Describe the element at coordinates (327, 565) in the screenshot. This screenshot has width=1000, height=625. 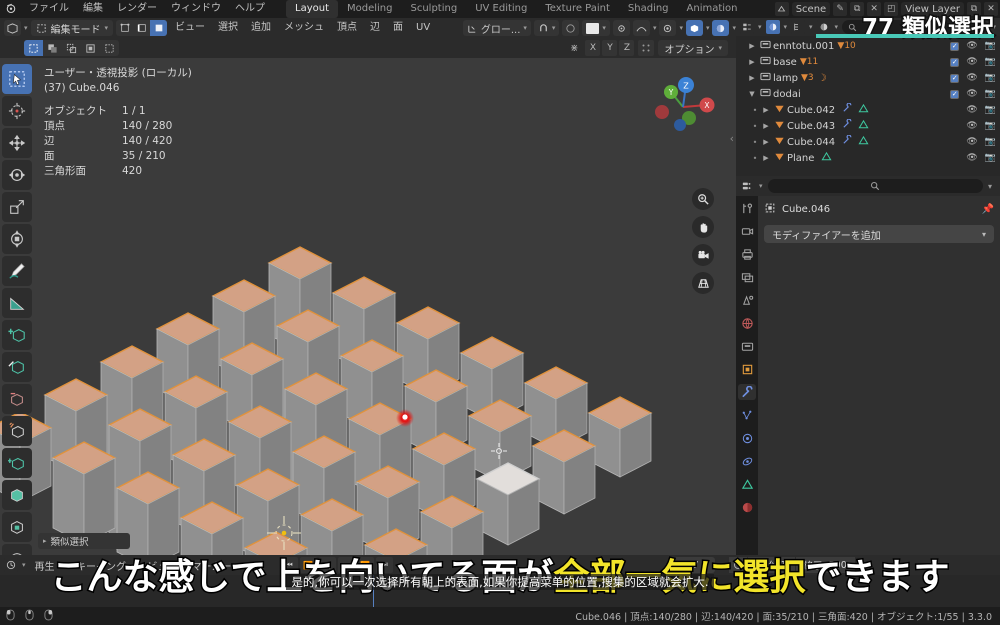
I see `play-reverse-icon: ◀` at that location.